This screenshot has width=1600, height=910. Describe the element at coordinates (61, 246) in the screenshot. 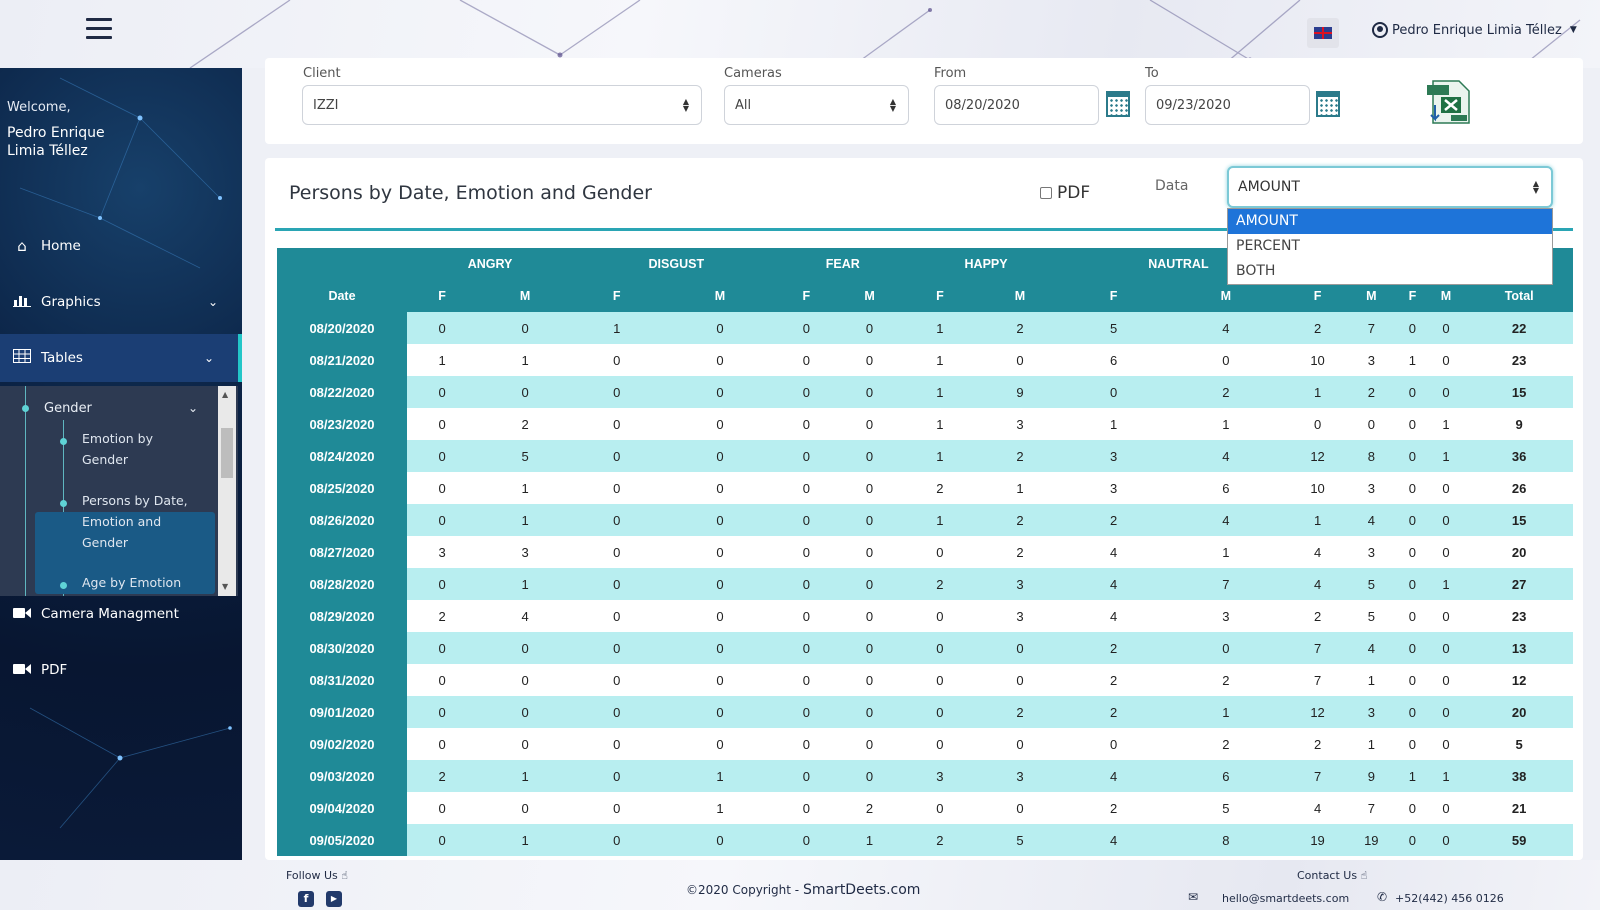

I see `sidebar-item-label: Home` at that location.